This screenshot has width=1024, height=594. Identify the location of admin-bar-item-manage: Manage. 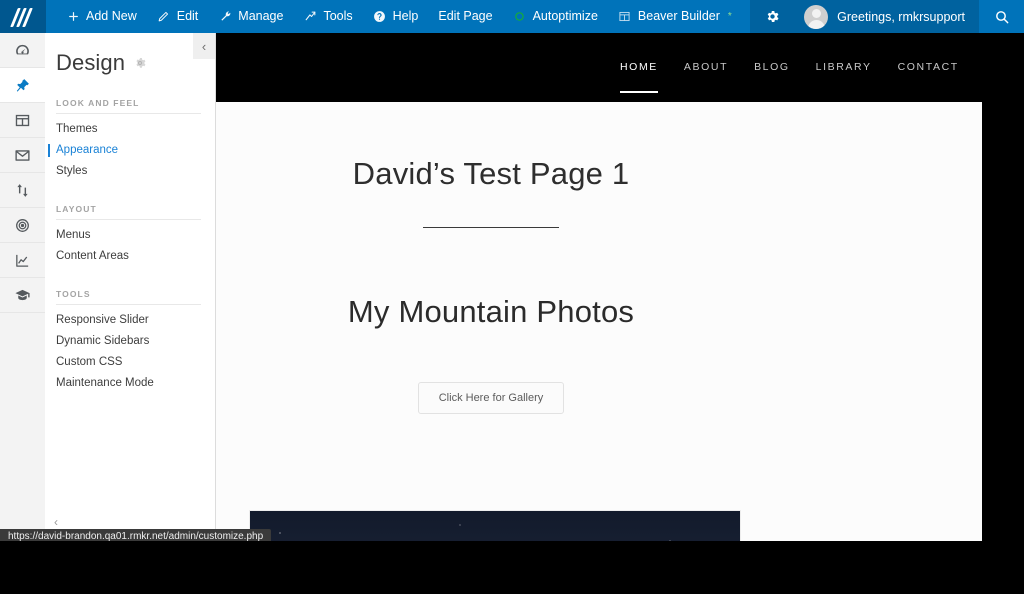
(250, 16).